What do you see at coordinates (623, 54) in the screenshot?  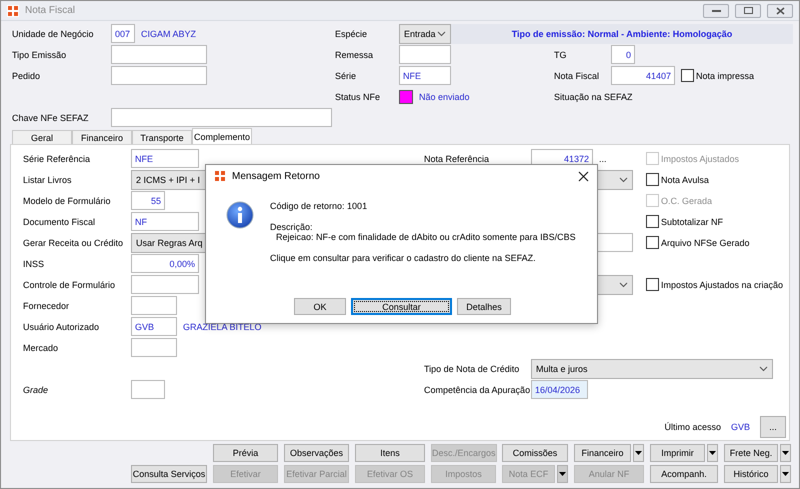 I see `input-field: 0` at bounding box center [623, 54].